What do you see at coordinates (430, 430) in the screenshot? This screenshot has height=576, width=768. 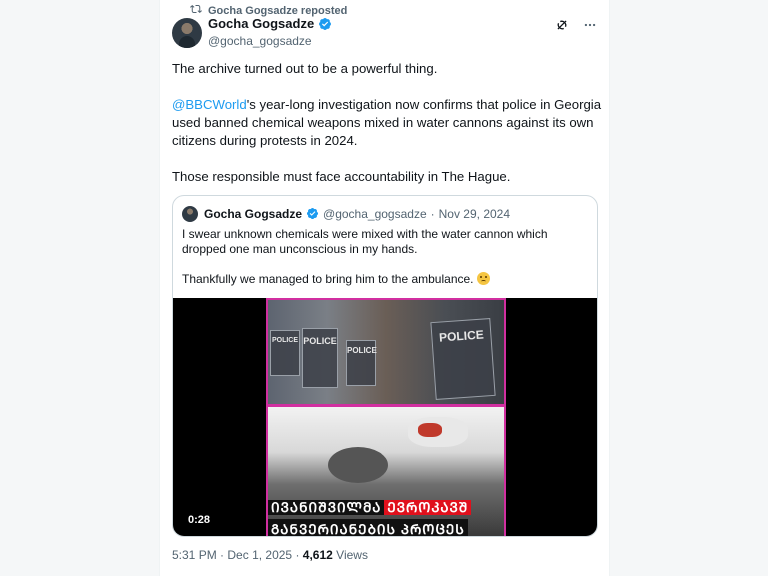 I see `scene-red-patch` at bounding box center [430, 430].